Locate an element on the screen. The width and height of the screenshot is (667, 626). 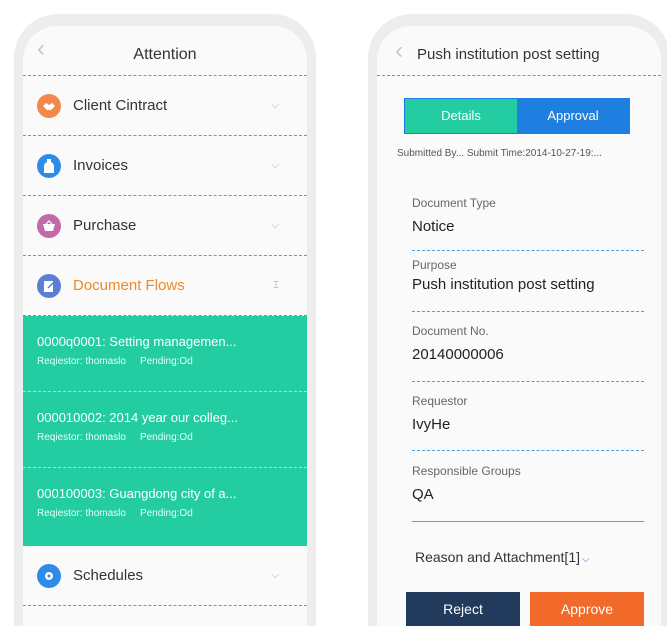
section-label: Schedules is located at coordinates (108, 575).